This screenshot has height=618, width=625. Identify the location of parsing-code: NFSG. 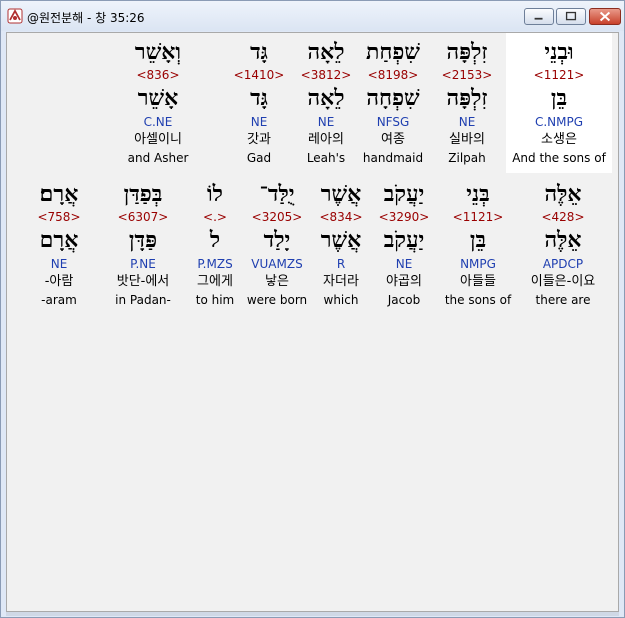
(393, 122).